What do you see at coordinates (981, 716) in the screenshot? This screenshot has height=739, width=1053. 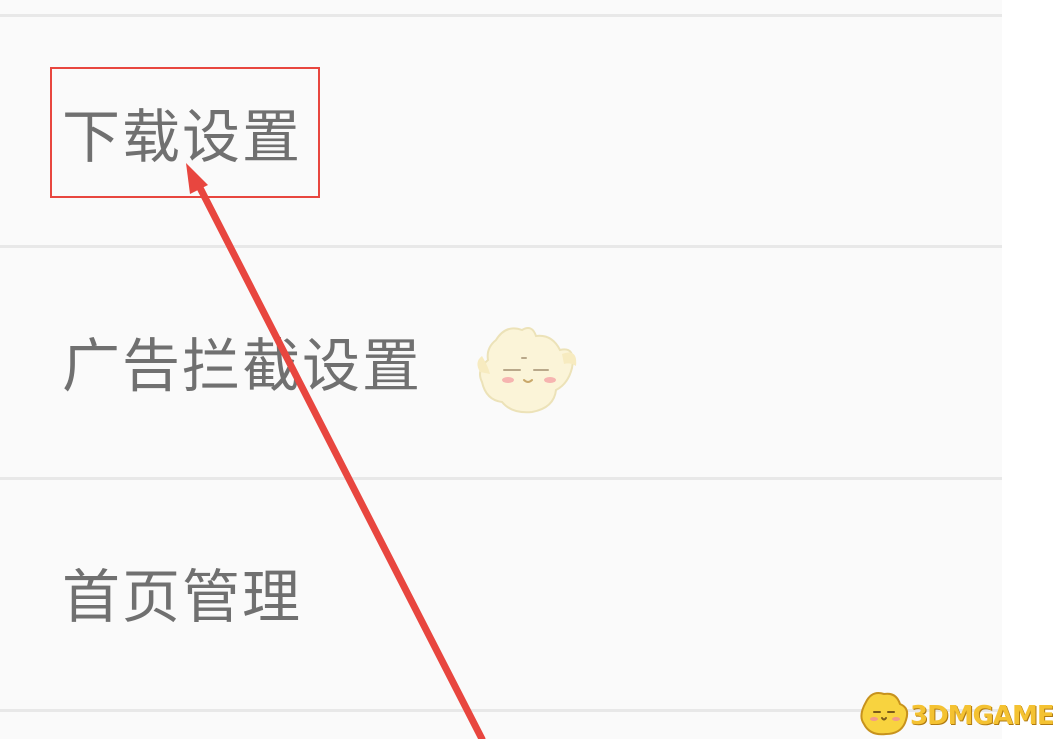 I see `watermark-text: 3DMGAME` at bounding box center [981, 716].